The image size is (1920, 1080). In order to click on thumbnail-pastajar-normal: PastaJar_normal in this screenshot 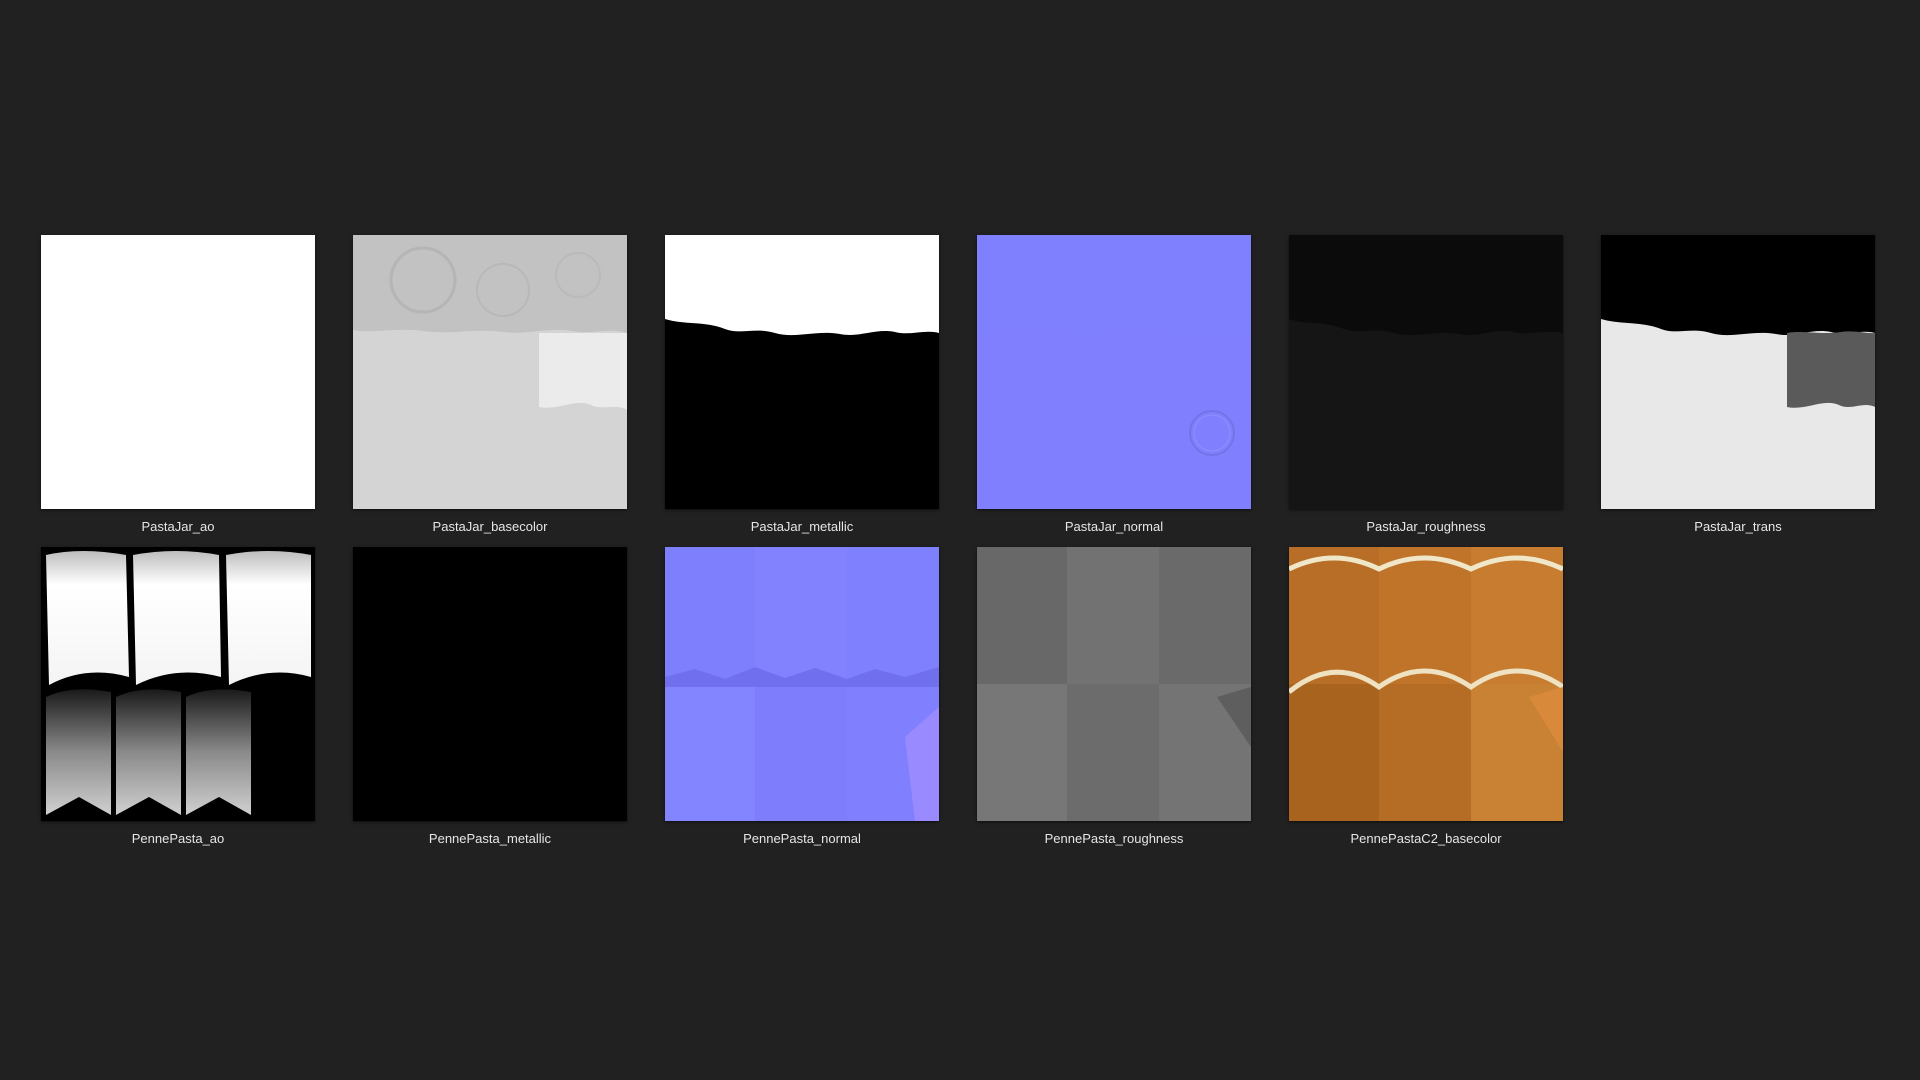, I will do `click(1093, 391)`.